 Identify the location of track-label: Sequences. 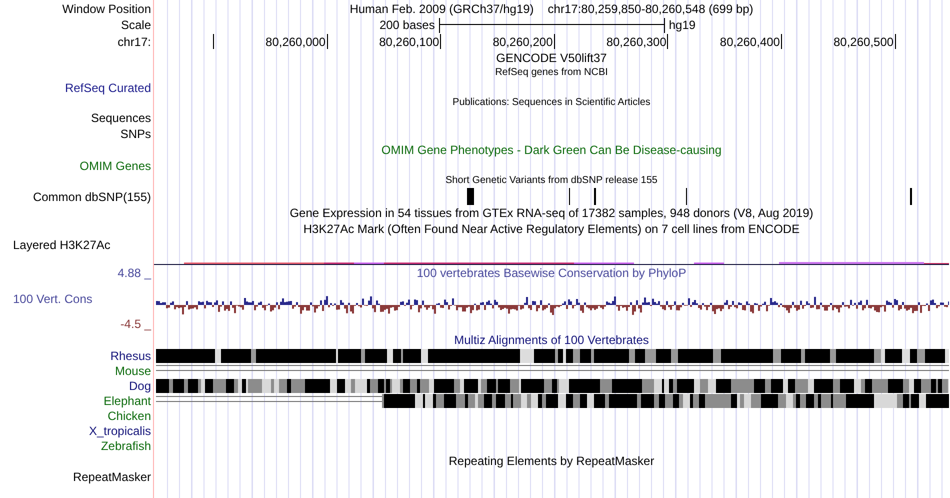
(120, 118).